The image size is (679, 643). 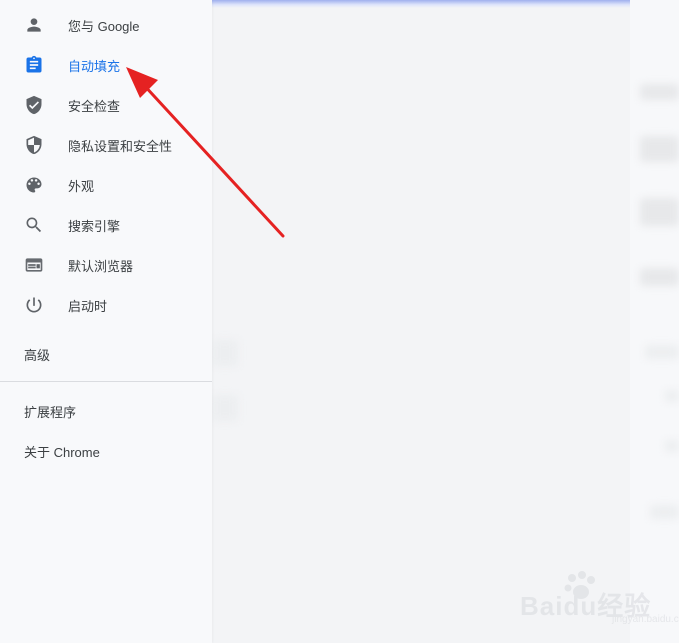 I want to click on sidebar-item-label: 搜索引擎, so click(x=94, y=226).